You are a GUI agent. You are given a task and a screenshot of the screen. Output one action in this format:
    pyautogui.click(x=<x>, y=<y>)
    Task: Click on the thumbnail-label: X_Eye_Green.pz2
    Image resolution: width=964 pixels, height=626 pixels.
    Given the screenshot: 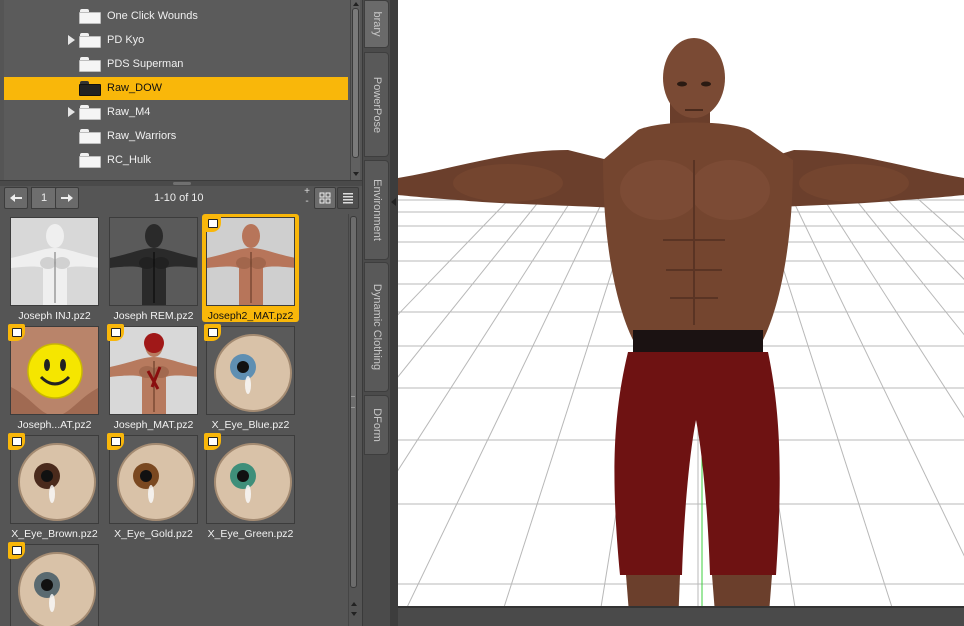 What is the action you would take?
    pyautogui.click(x=250, y=534)
    